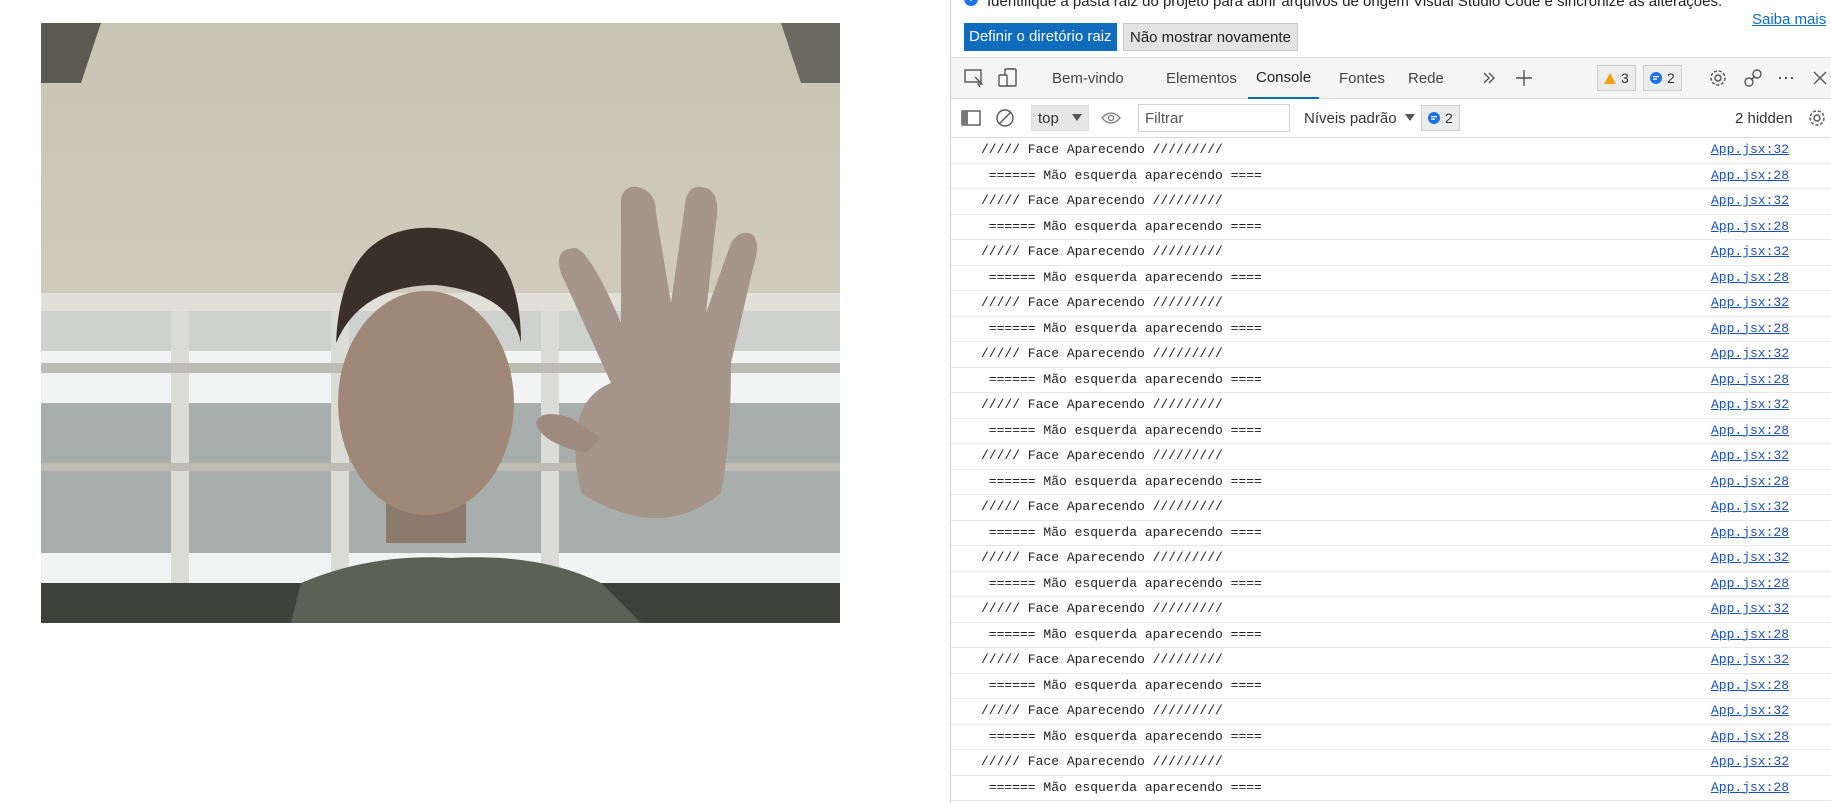  What do you see at coordinates (1040, 37) in the screenshot?
I see `set-root-directory-button: Definir o diretório raiz` at bounding box center [1040, 37].